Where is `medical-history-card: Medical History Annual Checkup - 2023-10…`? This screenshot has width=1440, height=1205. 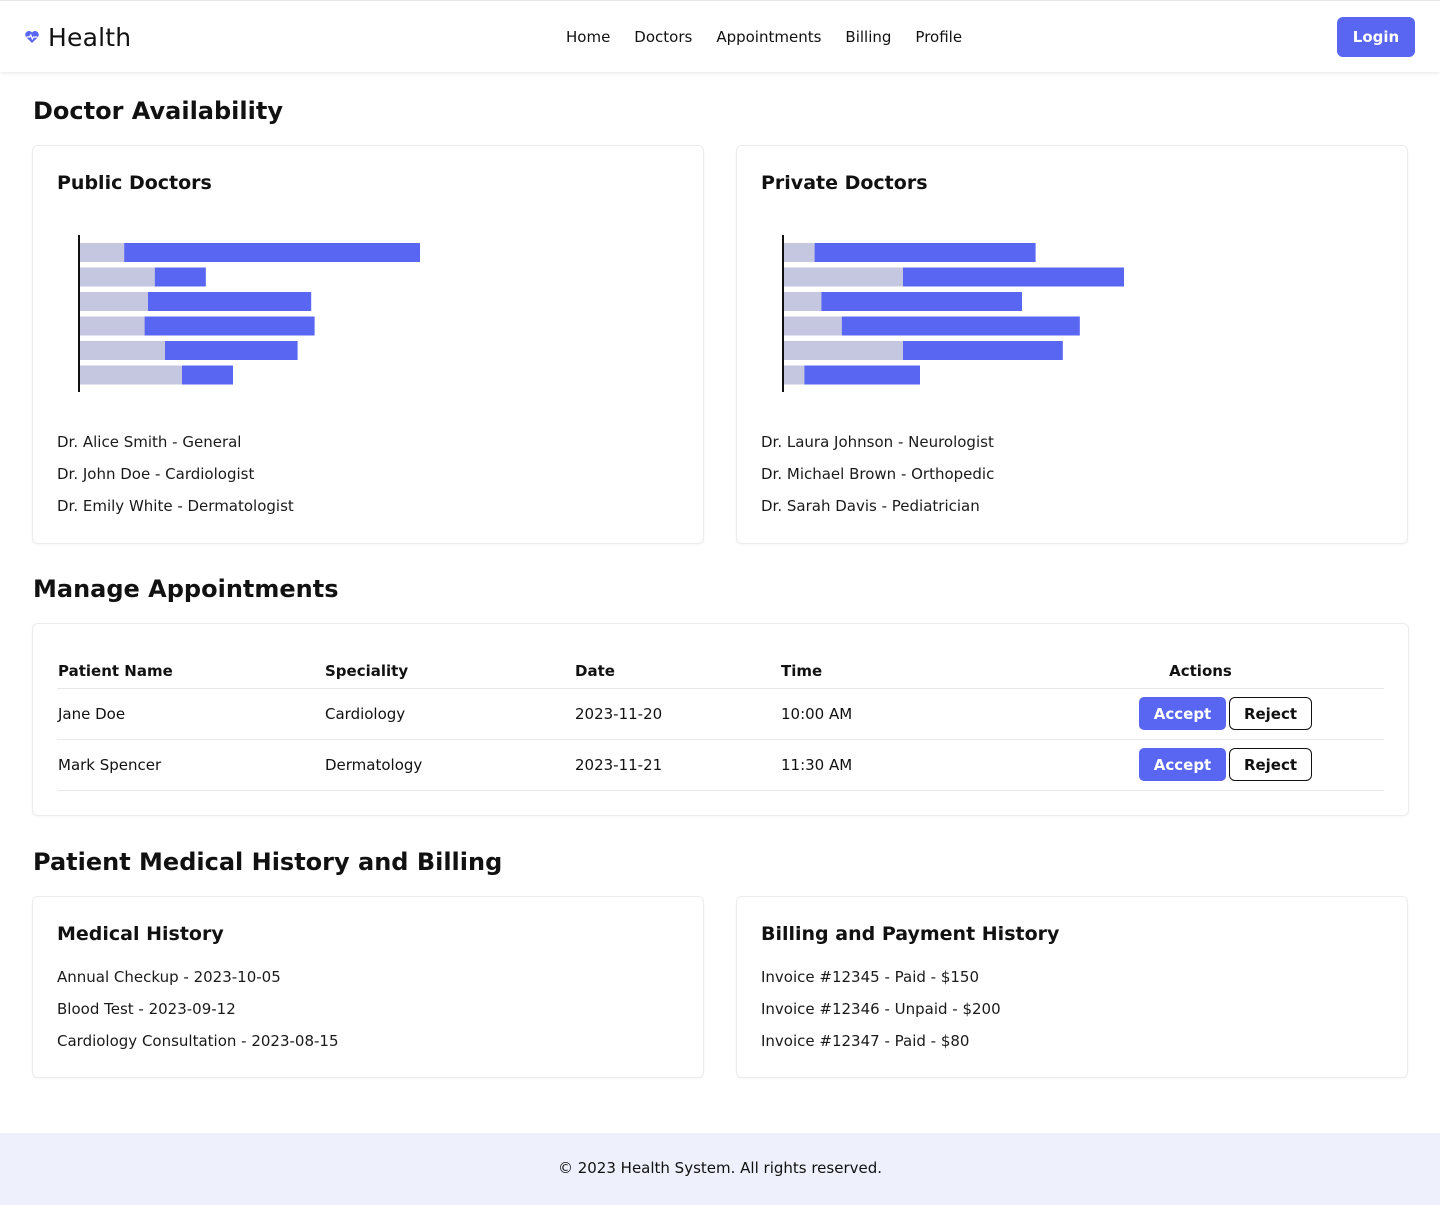
medical-history-card: Medical History Annual Checkup - 2023-10… is located at coordinates (368, 987).